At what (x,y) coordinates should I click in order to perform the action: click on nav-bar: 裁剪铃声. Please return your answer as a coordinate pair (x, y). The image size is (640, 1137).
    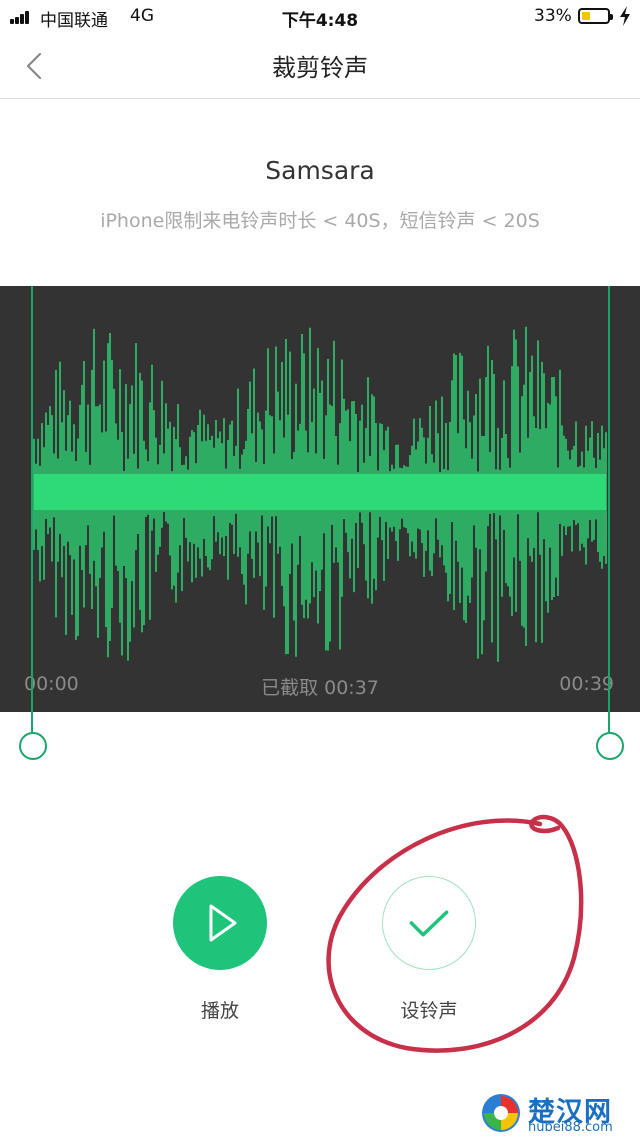
    Looking at the image, I should click on (320, 66).